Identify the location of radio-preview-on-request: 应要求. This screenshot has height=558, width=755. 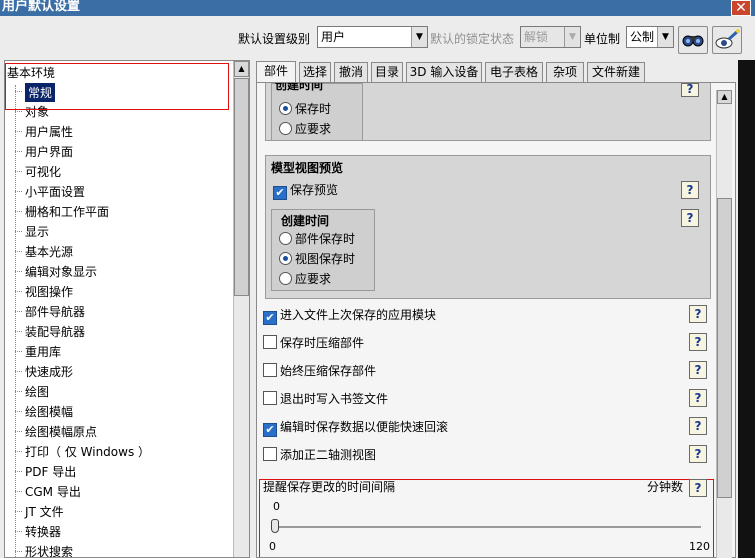
(305, 279).